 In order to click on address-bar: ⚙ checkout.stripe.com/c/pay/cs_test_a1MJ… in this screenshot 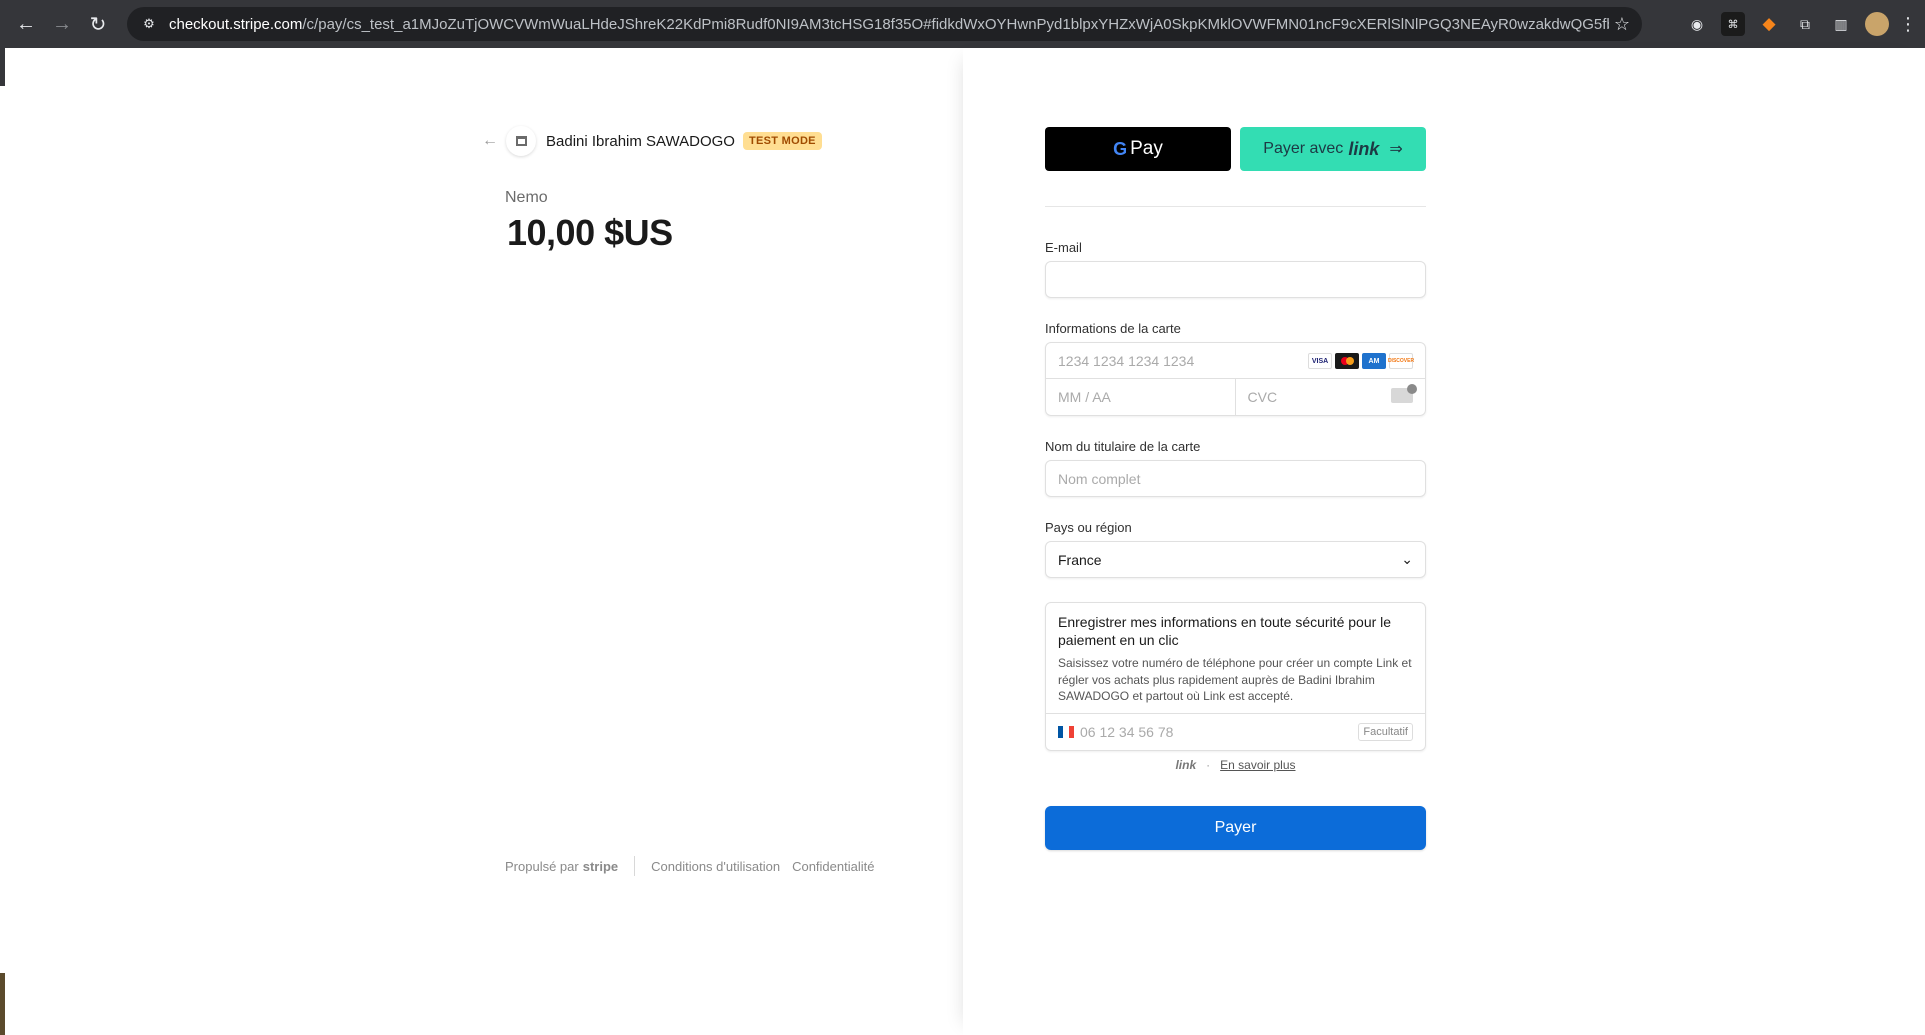, I will do `click(884, 24)`.